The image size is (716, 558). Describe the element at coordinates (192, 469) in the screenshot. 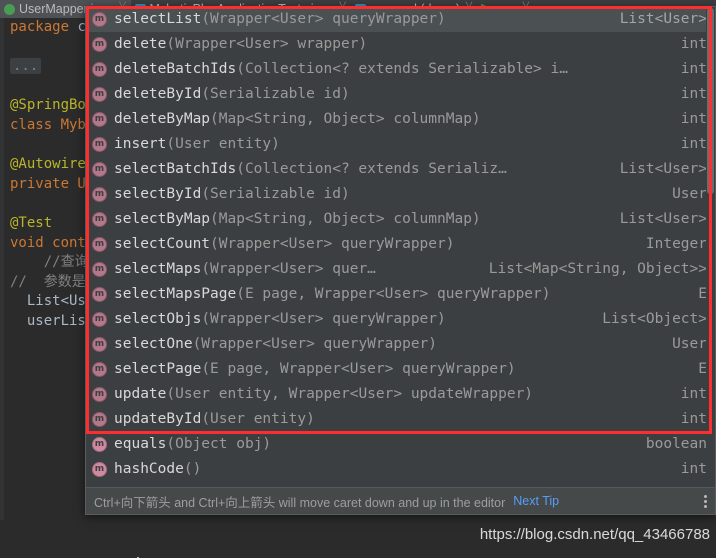

I see `completion-item-signature: ()` at that location.